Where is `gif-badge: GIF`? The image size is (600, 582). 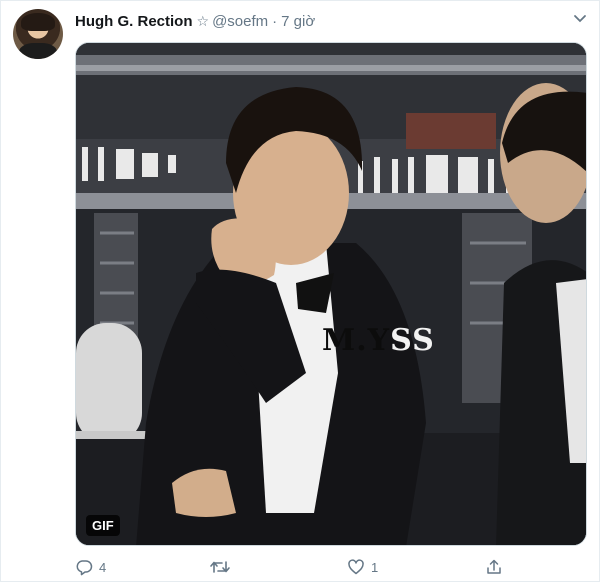 gif-badge: GIF is located at coordinates (103, 525).